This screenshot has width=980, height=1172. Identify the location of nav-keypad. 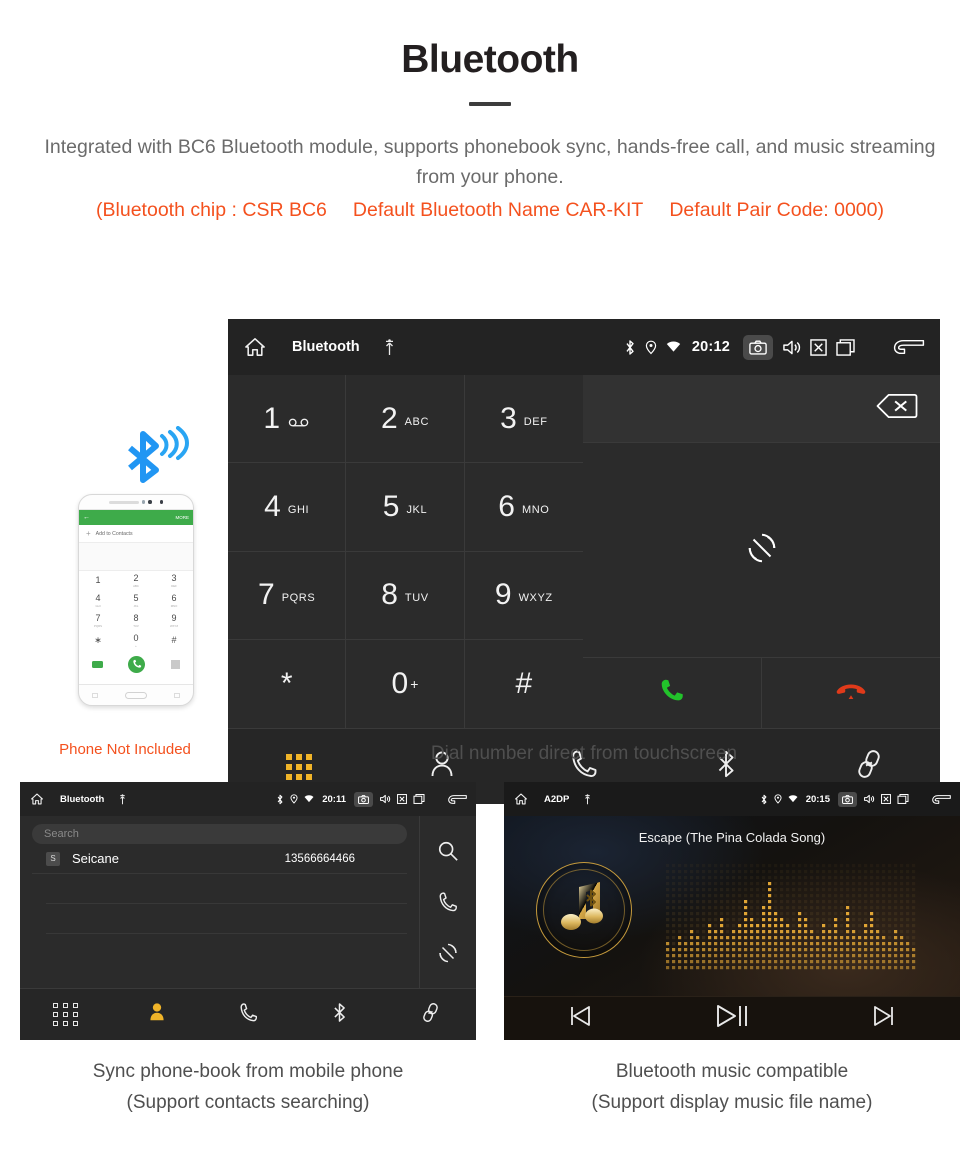
(65, 1014).